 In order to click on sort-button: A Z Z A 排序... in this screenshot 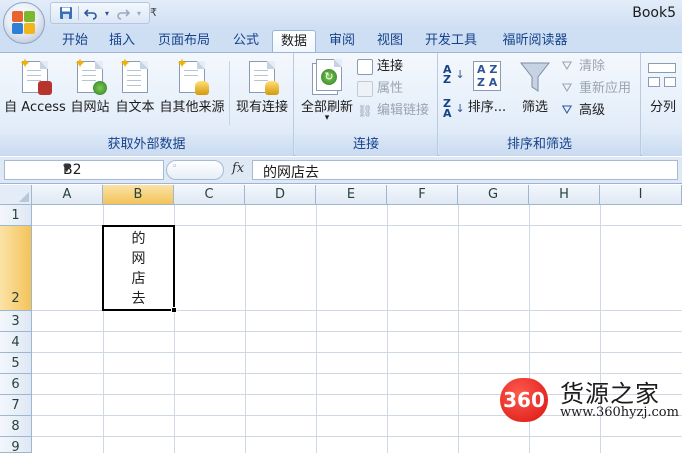, I will do `click(487, 93)`.